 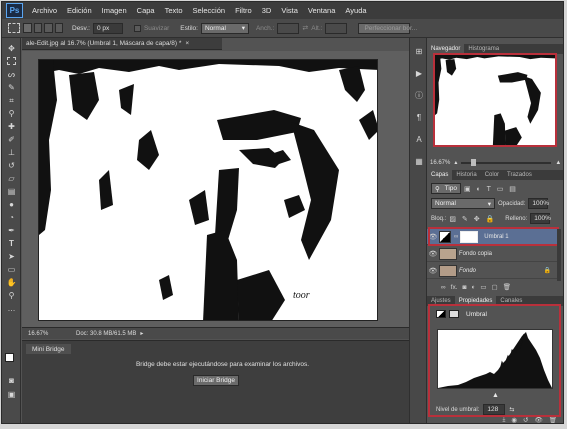 I want to click on quick-mask-icon: ◙, so click(x=11, y=381).